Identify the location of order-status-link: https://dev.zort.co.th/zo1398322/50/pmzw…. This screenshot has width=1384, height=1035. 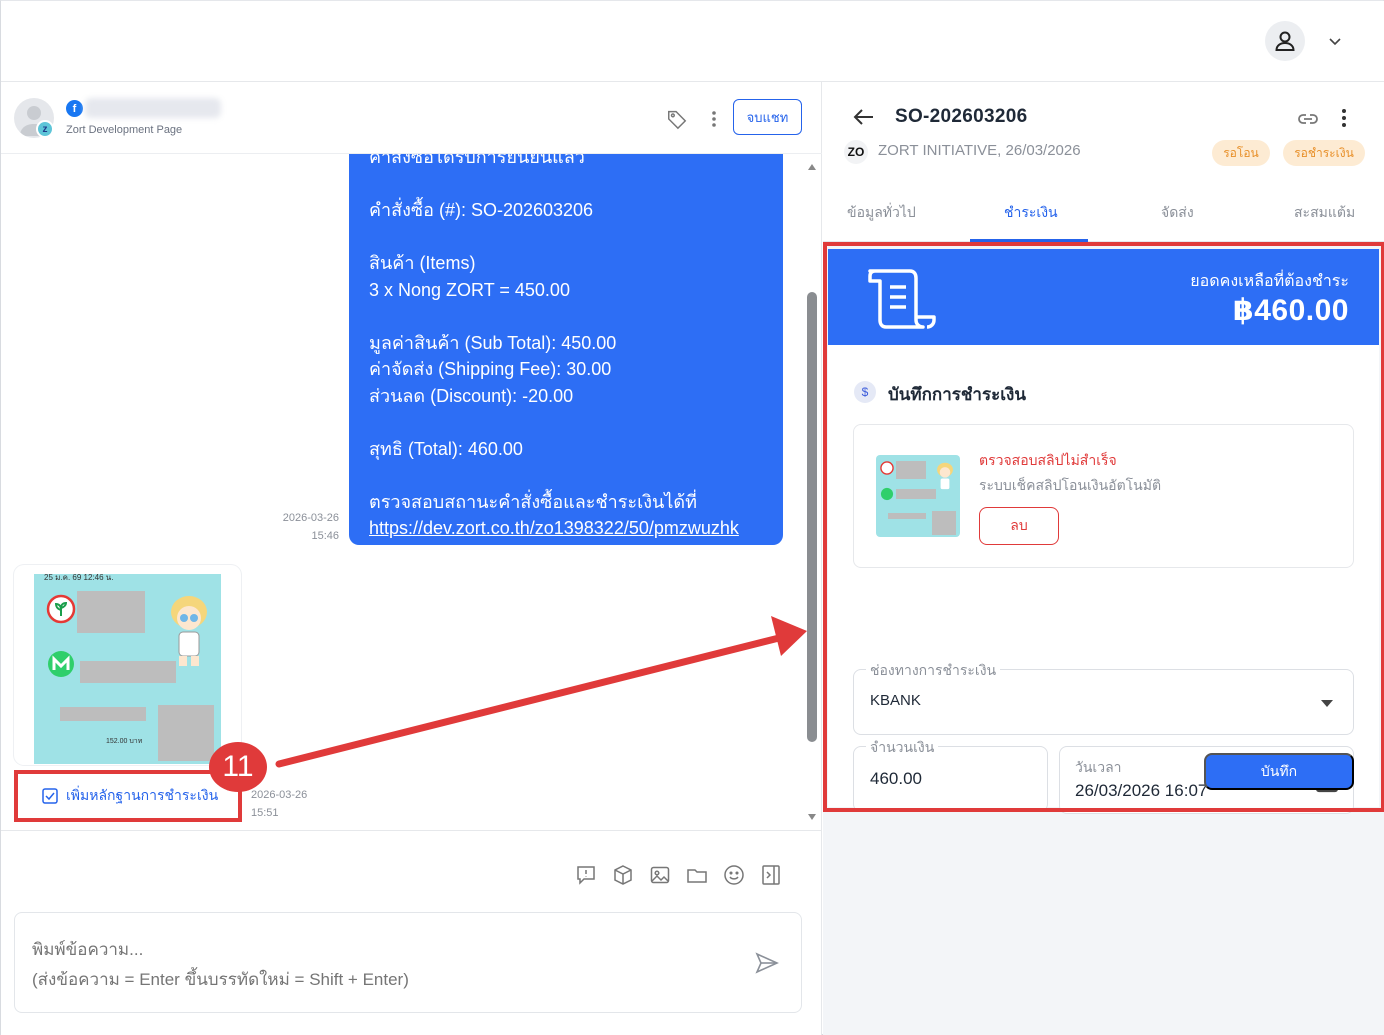
(554, 528).